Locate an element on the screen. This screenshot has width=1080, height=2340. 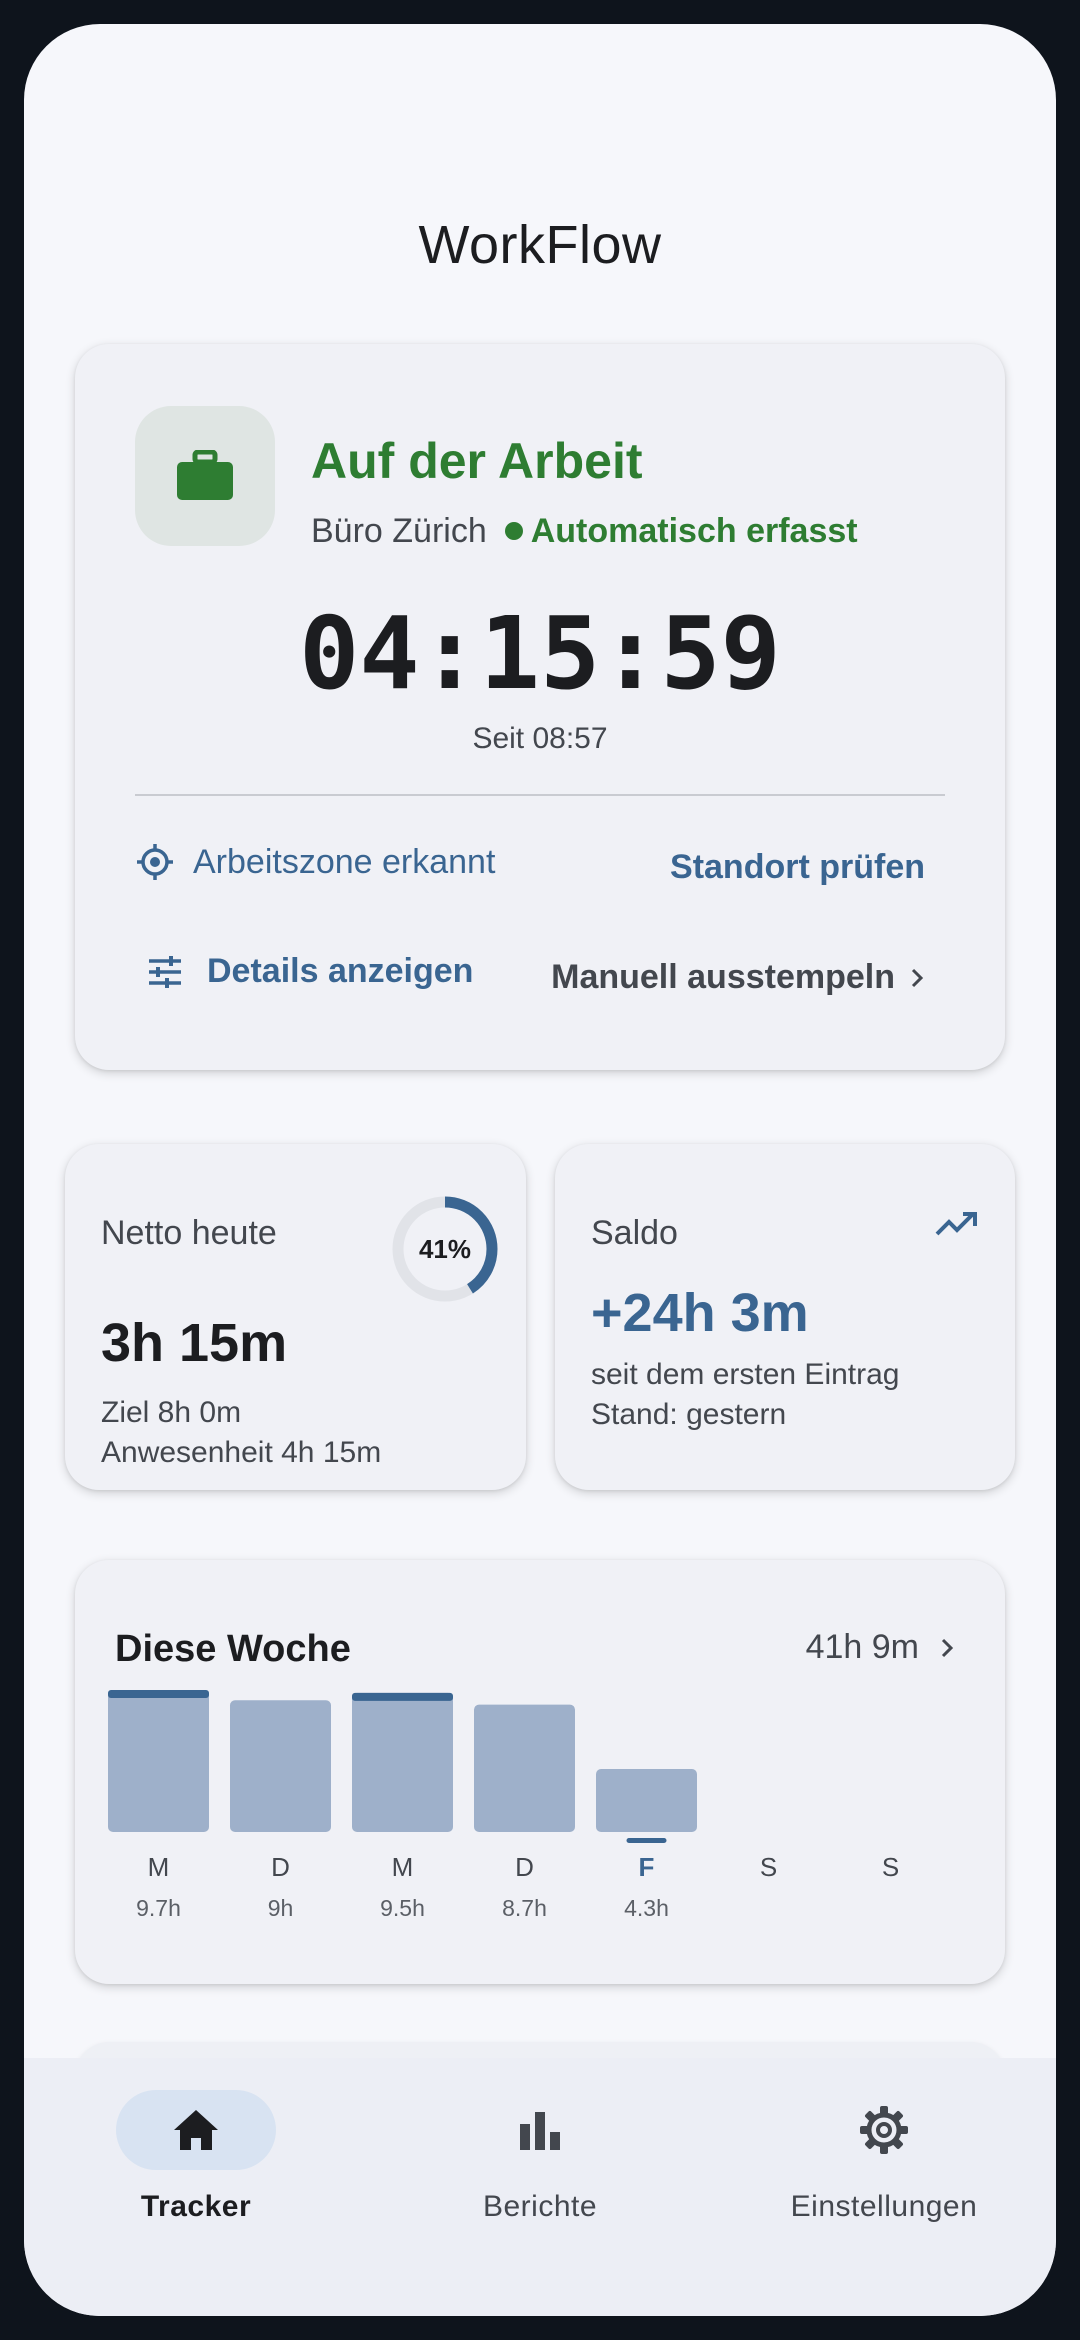
page-title: WorkFlow is located at coordinates (540, 245).